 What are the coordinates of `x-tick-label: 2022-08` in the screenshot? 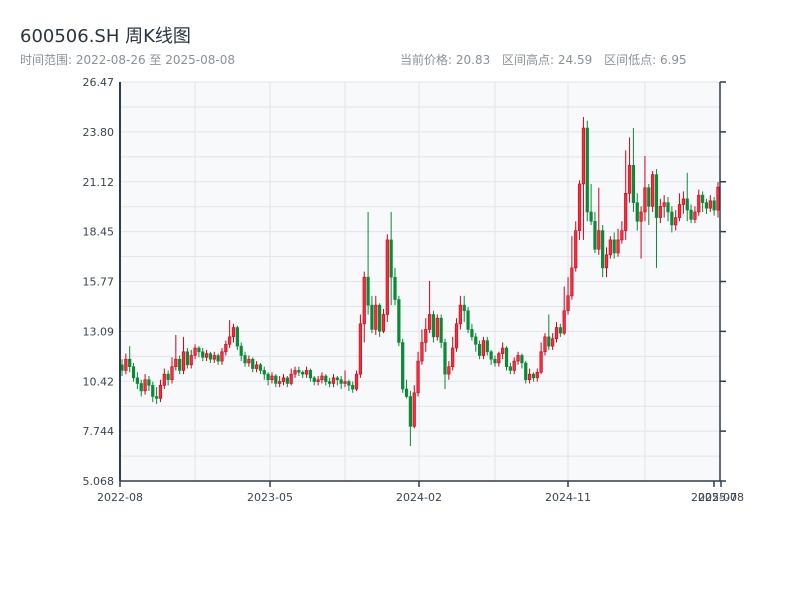 It's located at (120, 497).